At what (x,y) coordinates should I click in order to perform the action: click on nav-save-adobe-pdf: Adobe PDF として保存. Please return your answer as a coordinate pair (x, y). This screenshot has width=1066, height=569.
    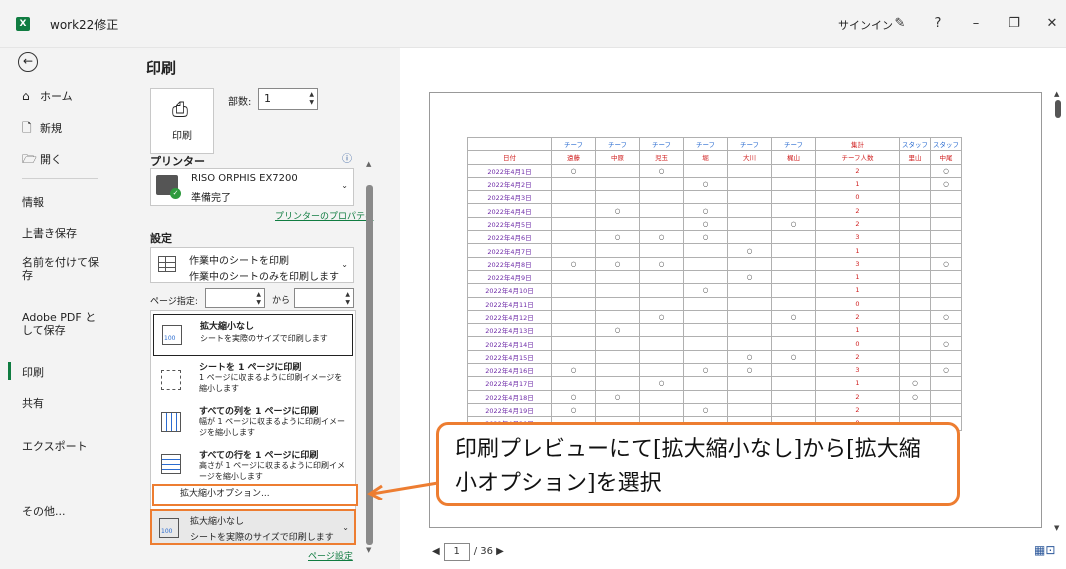
    Looking at the image, I should click on (63, 324).